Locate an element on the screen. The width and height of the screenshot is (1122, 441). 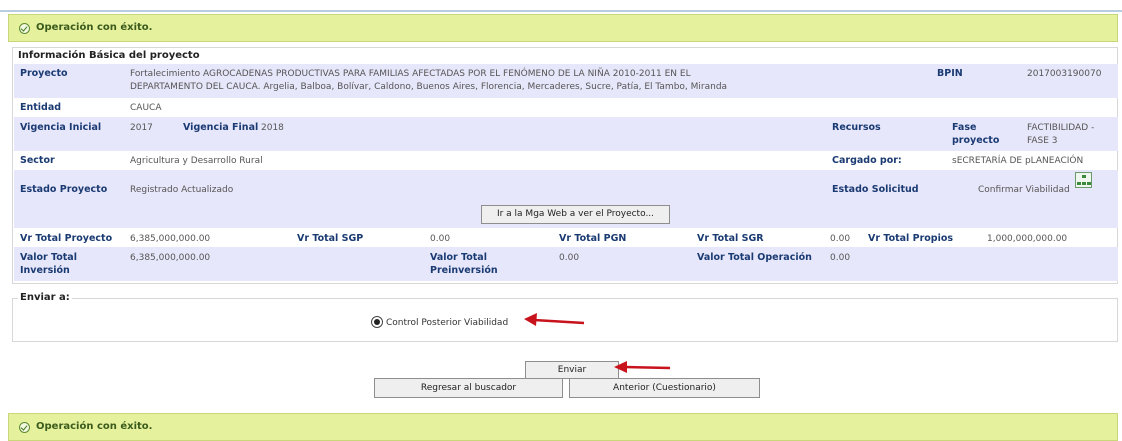
fase-value-line2: FASE 3 is located at coordinates (1042, 141).